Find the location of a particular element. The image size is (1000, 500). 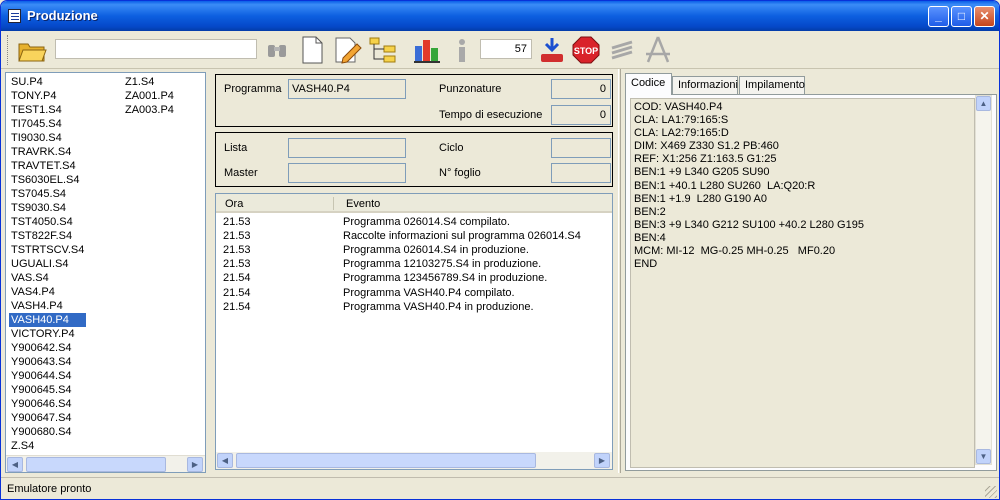

file-list-item: Y900645.S4 is located at coordinates (47, 390).